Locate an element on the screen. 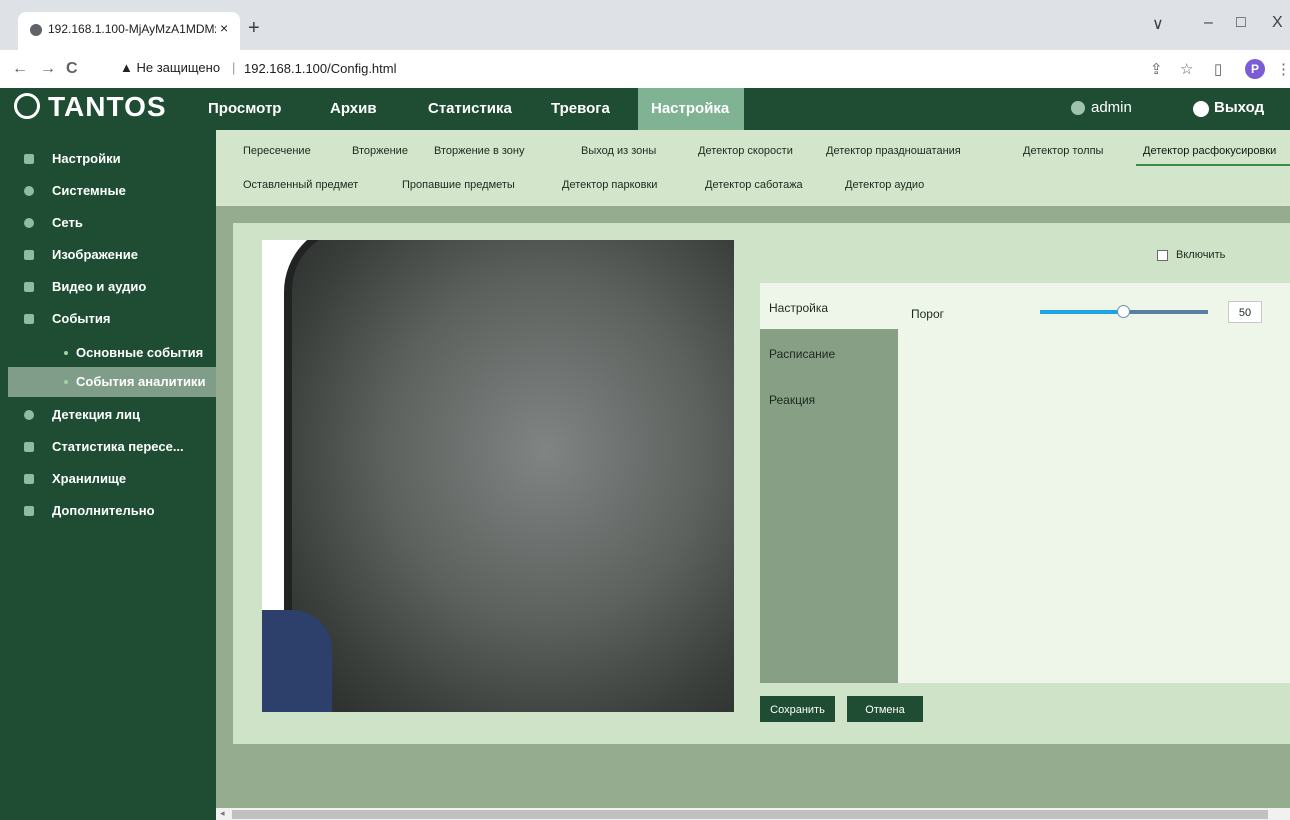 The image size is (1290, 820). sidebar-item-events: События is located at coordinates (112, 319).